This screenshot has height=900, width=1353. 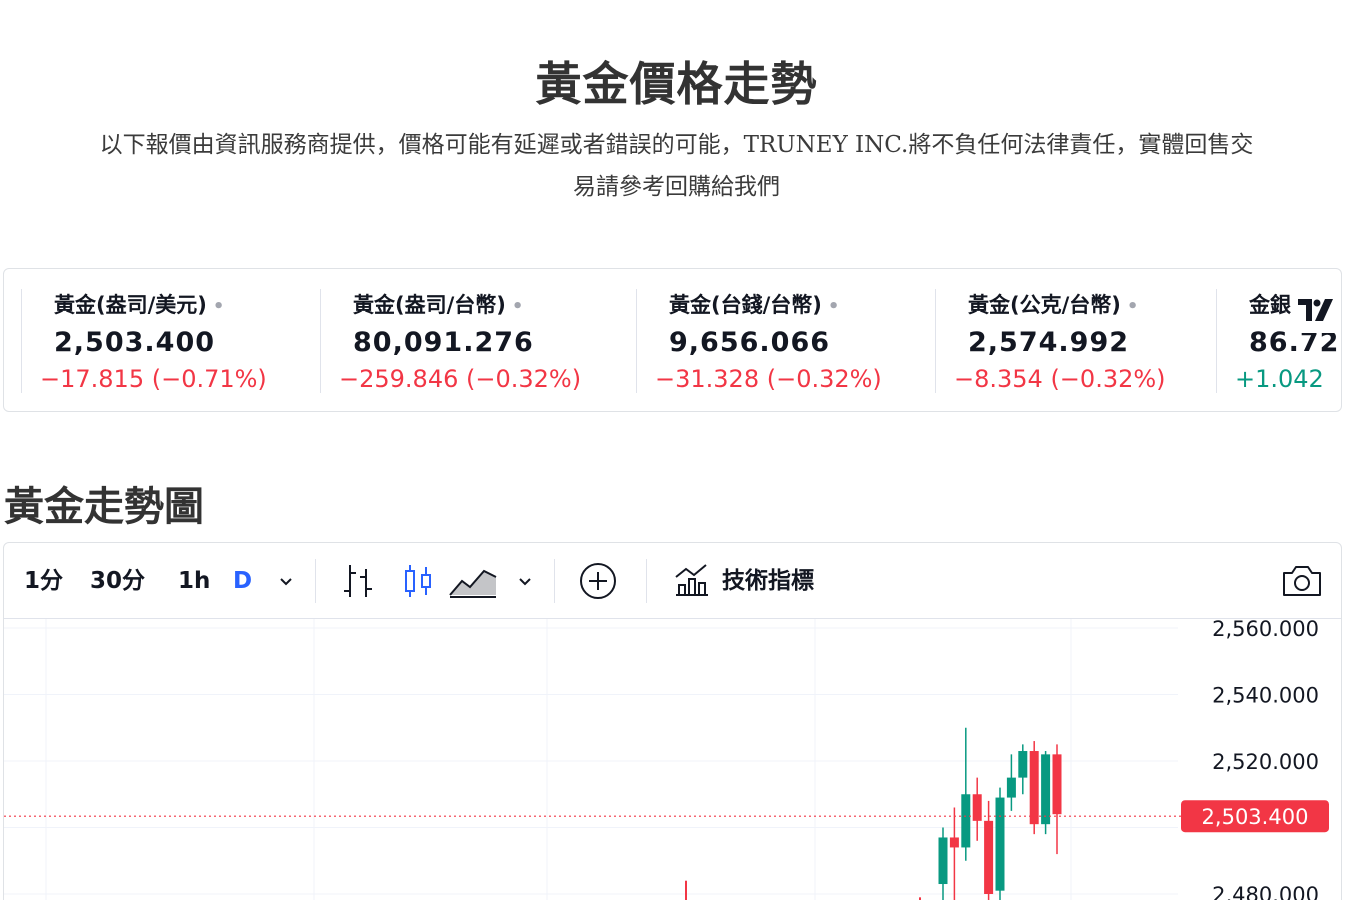 I want to click on ticker-change: −31.328 (−0.32%), so click(x=768, y=379).